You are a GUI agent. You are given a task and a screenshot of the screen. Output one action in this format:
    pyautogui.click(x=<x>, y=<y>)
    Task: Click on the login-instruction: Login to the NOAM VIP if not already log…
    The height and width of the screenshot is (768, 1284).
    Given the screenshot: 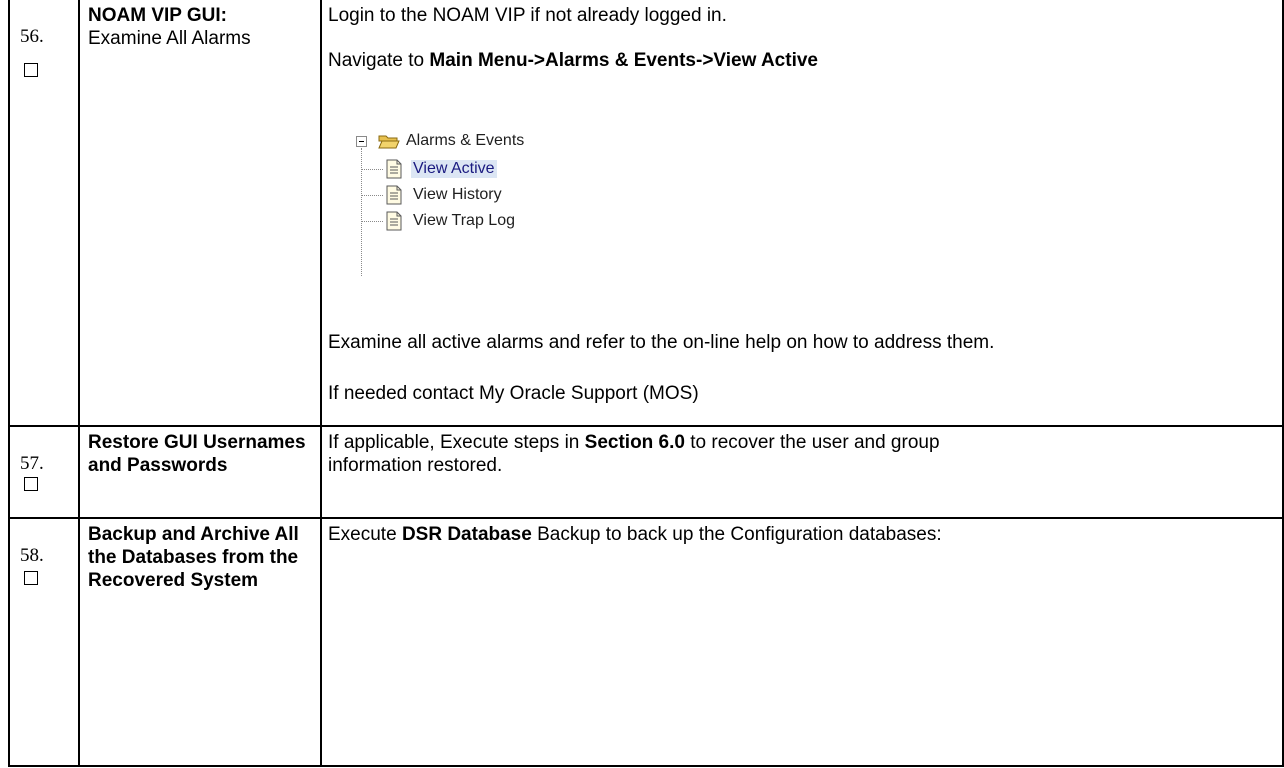 What is the action you would take?
    pyautogui.click(x=527, y=15)
    